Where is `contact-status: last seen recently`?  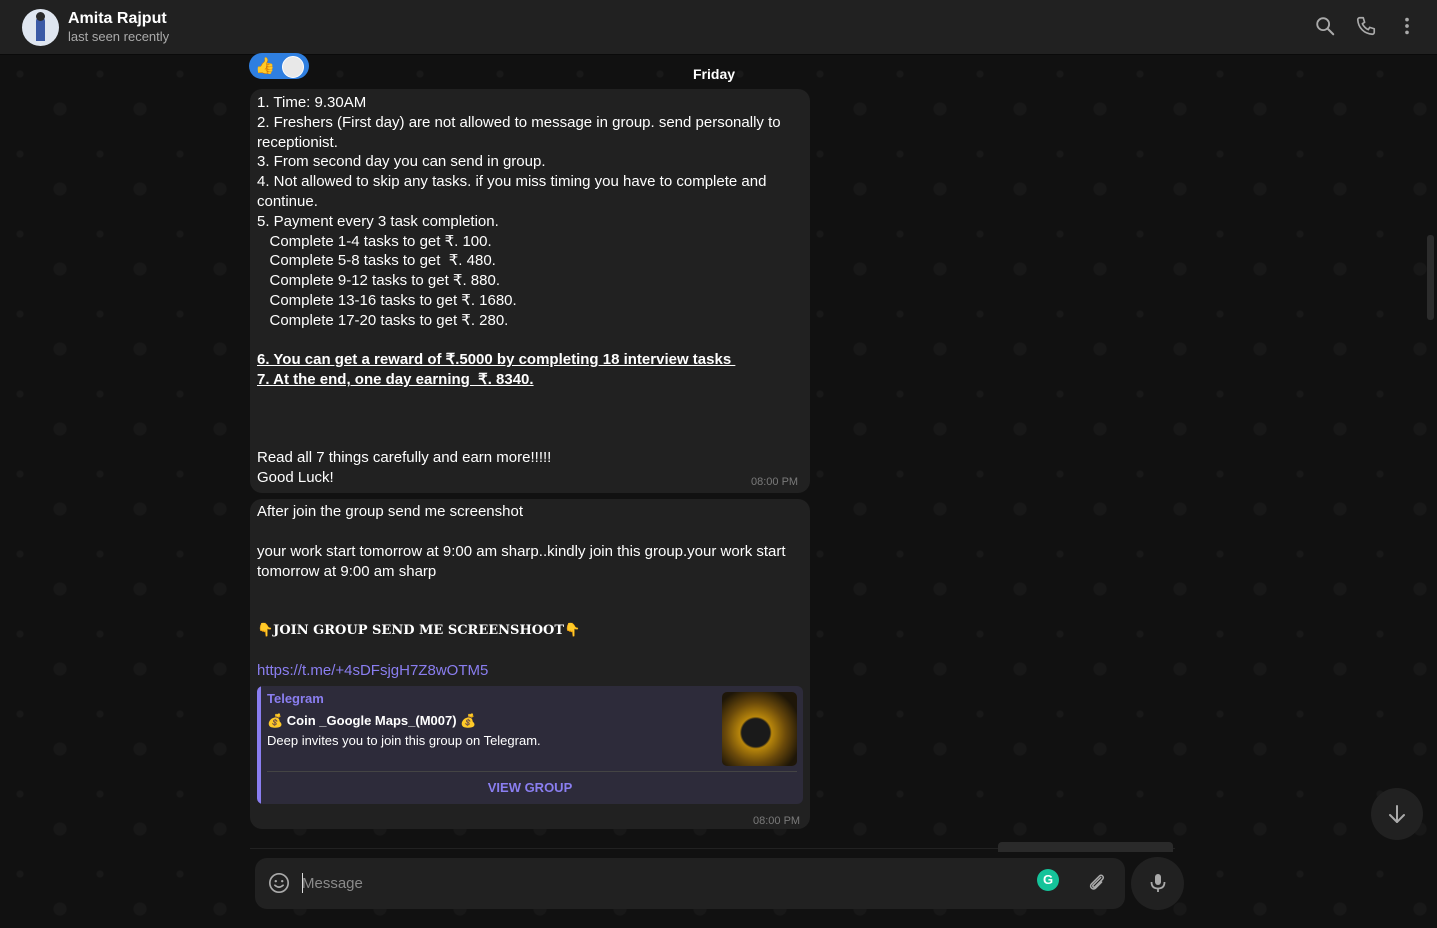
contact-status: last seen recently is located at coordinates (119, 36).